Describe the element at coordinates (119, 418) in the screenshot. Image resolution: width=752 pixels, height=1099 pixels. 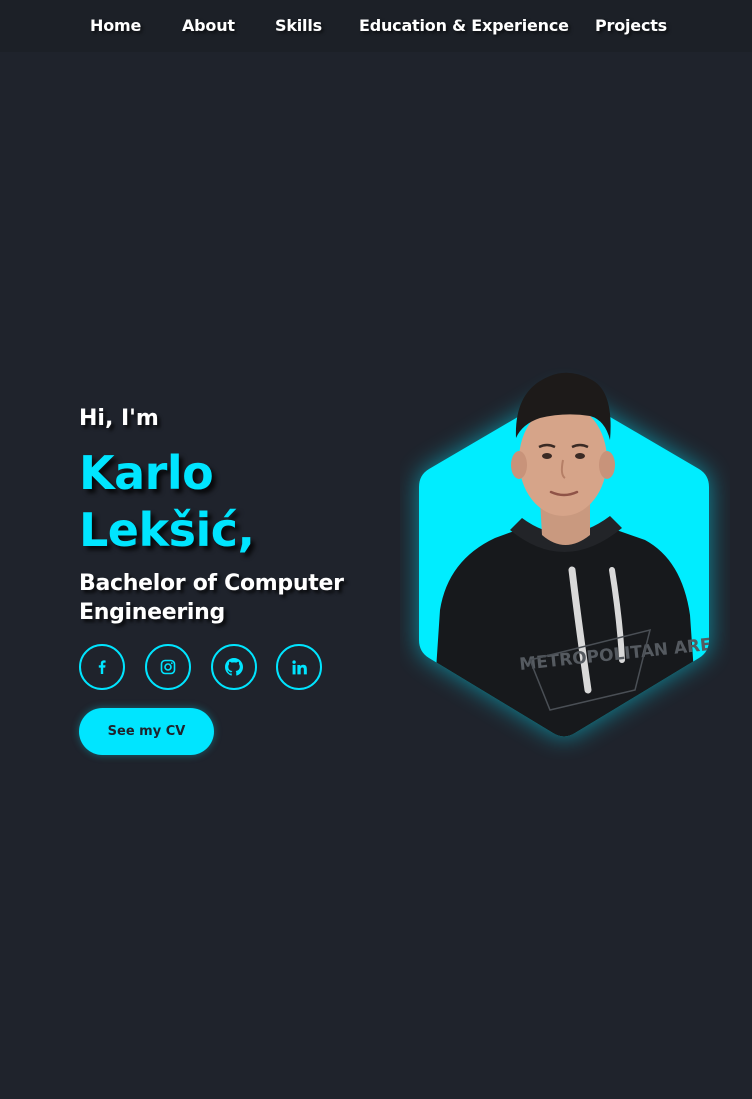
I see `hero-greeting: Hi, I'm` at that location.